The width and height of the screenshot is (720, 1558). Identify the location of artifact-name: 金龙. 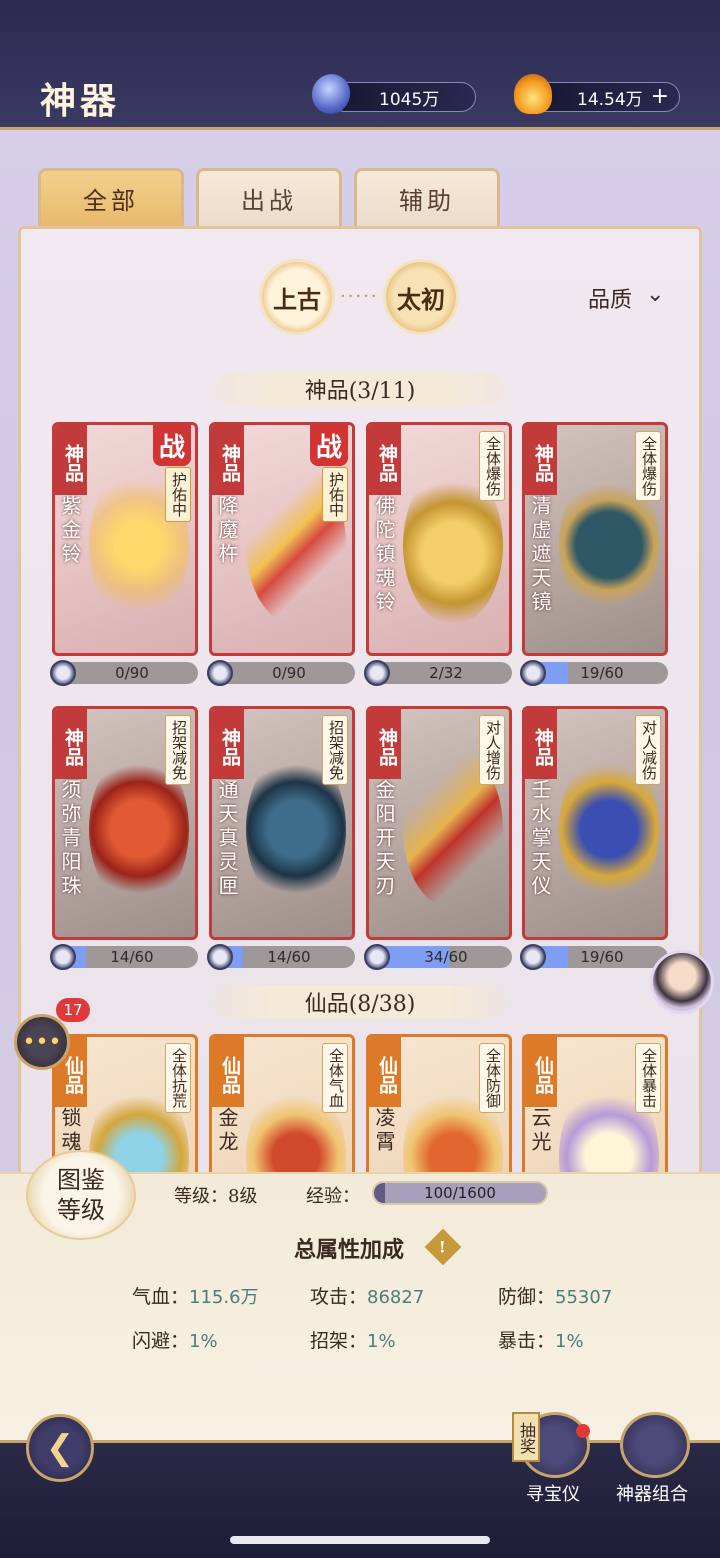
(227, 1131).